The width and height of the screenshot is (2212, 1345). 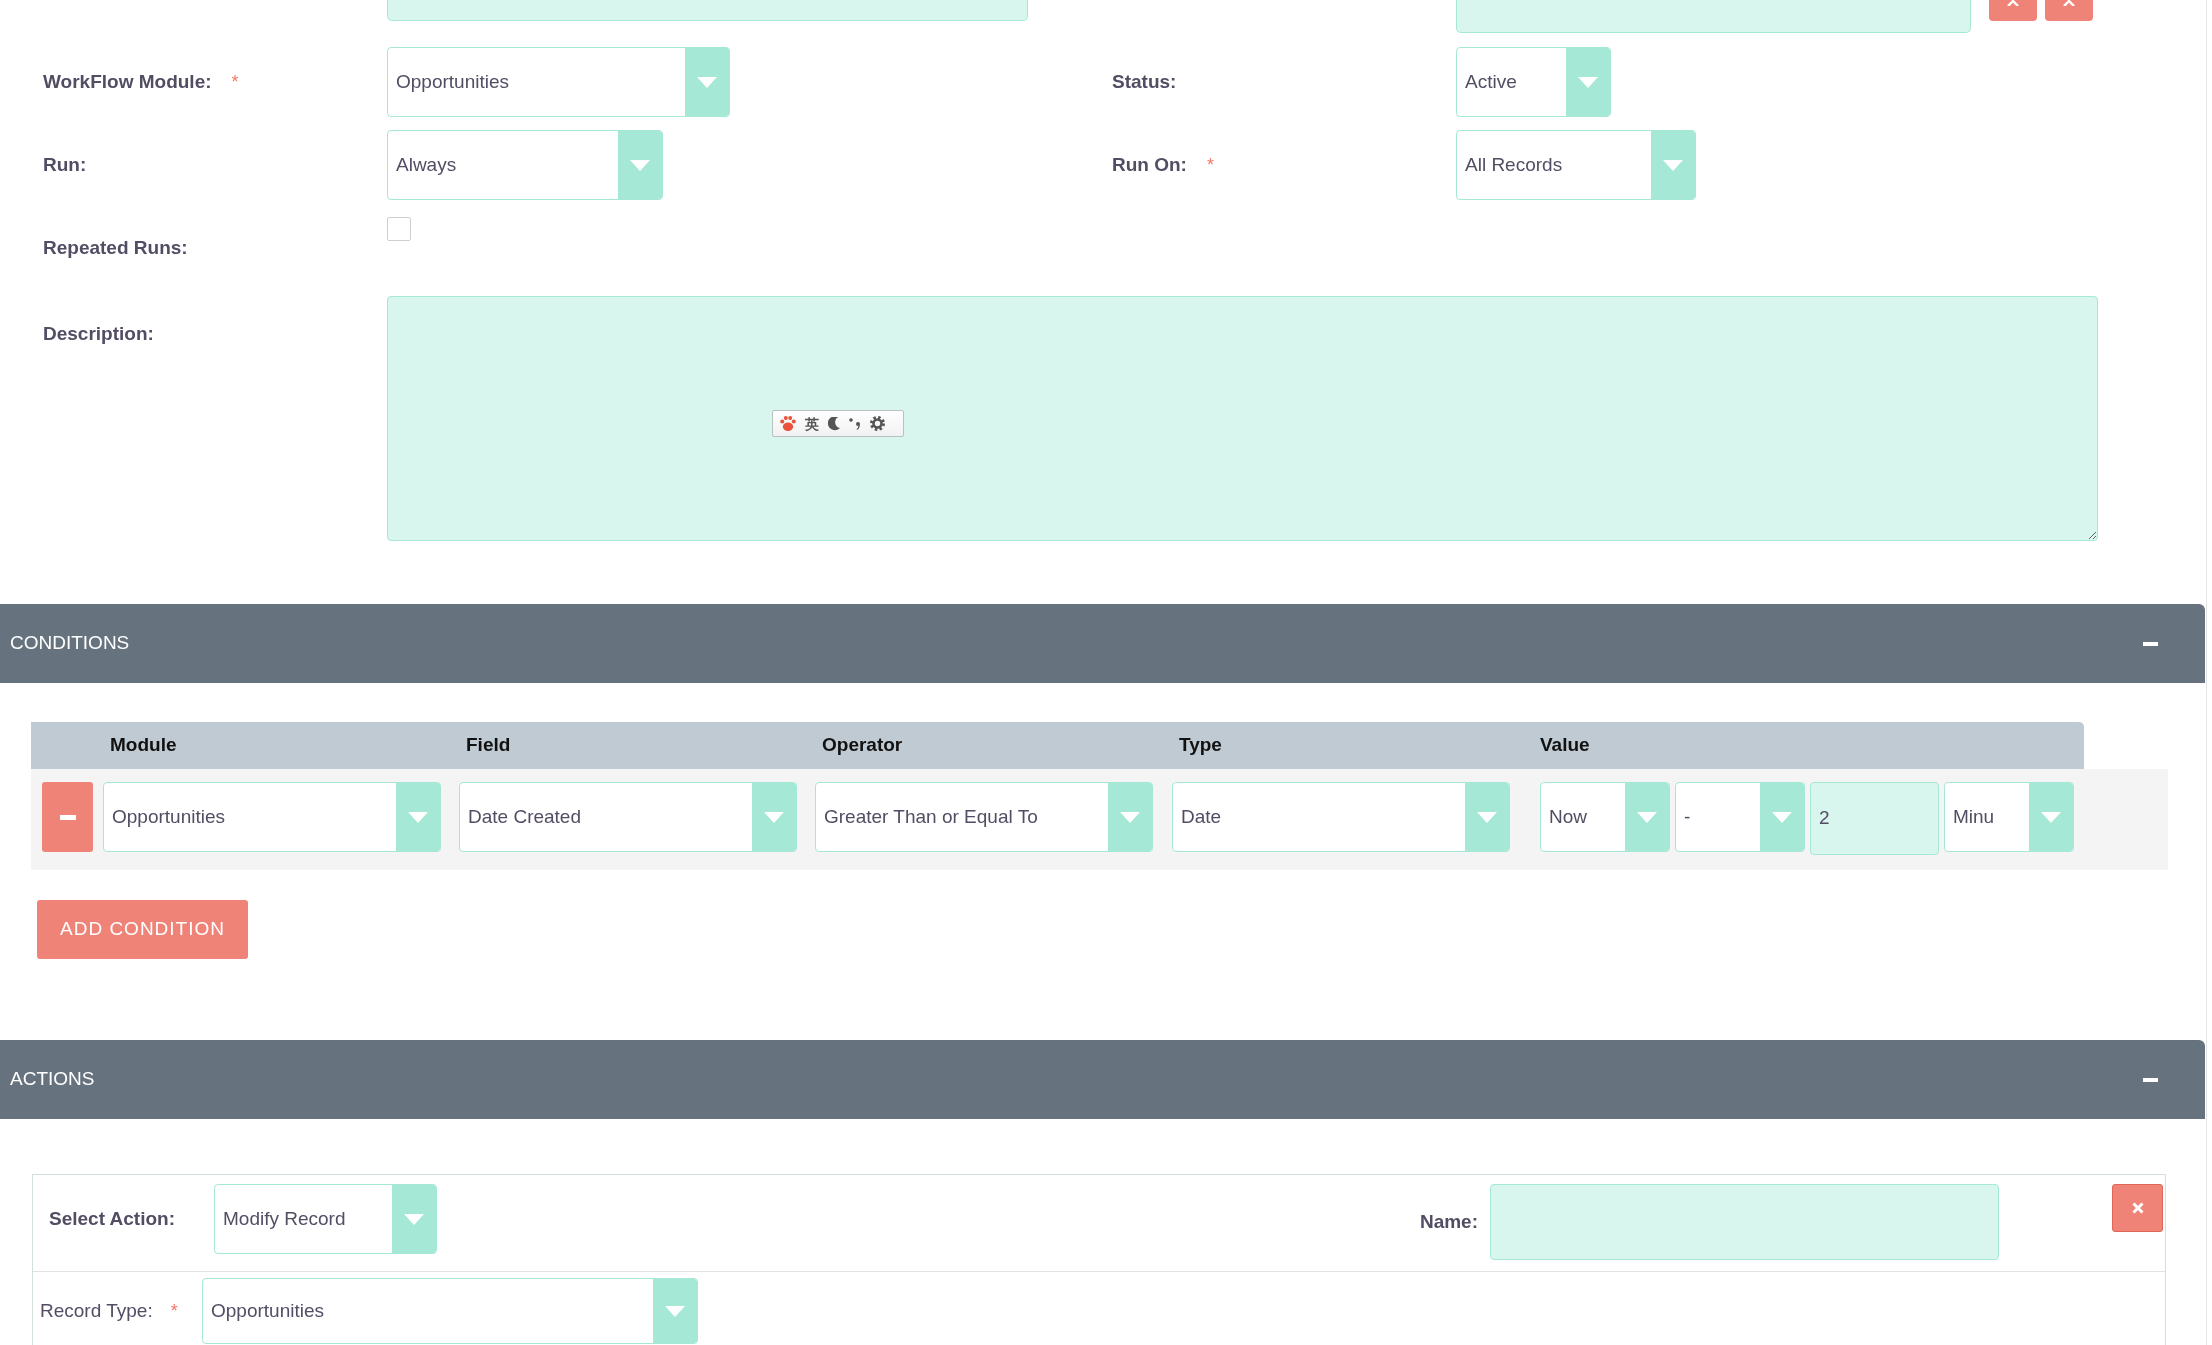 I want to click on close-icon, so click(x=2137, y=1208).